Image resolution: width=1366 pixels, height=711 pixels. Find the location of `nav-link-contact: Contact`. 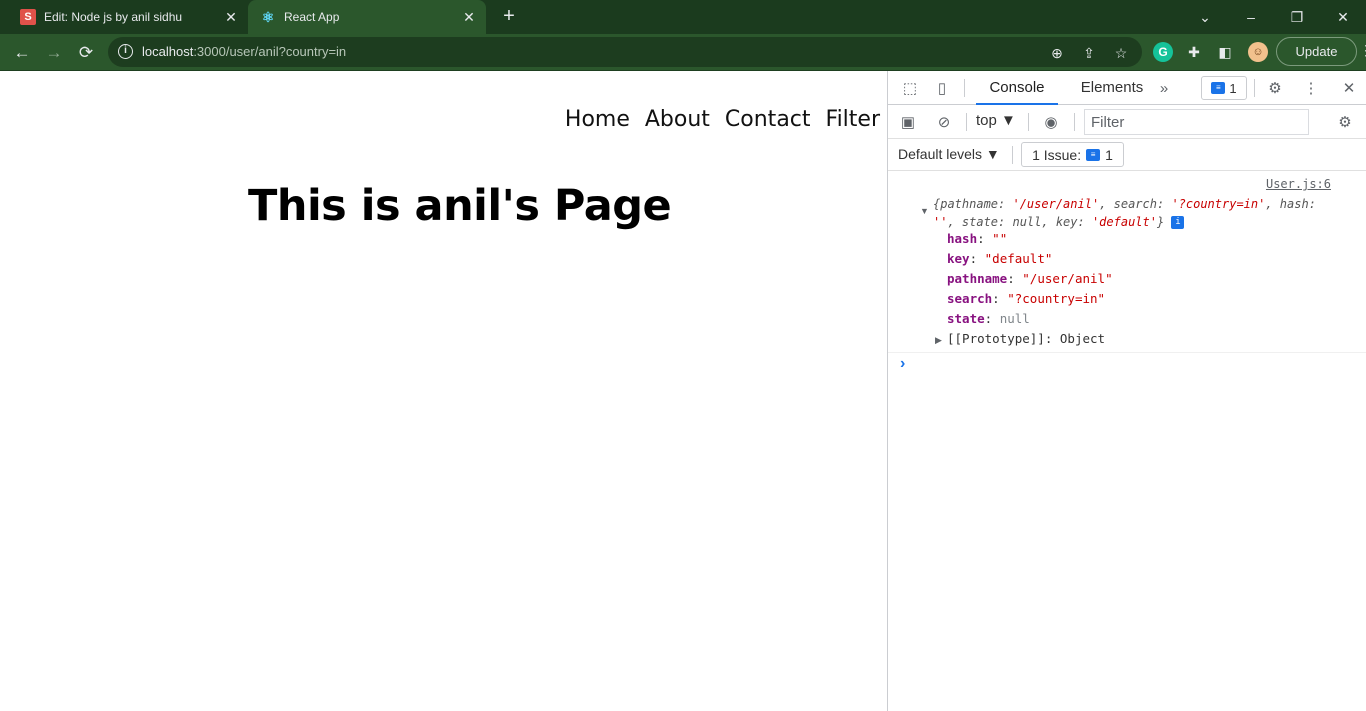

nav-link-contact: Contact is located at coordinates (768, 119).